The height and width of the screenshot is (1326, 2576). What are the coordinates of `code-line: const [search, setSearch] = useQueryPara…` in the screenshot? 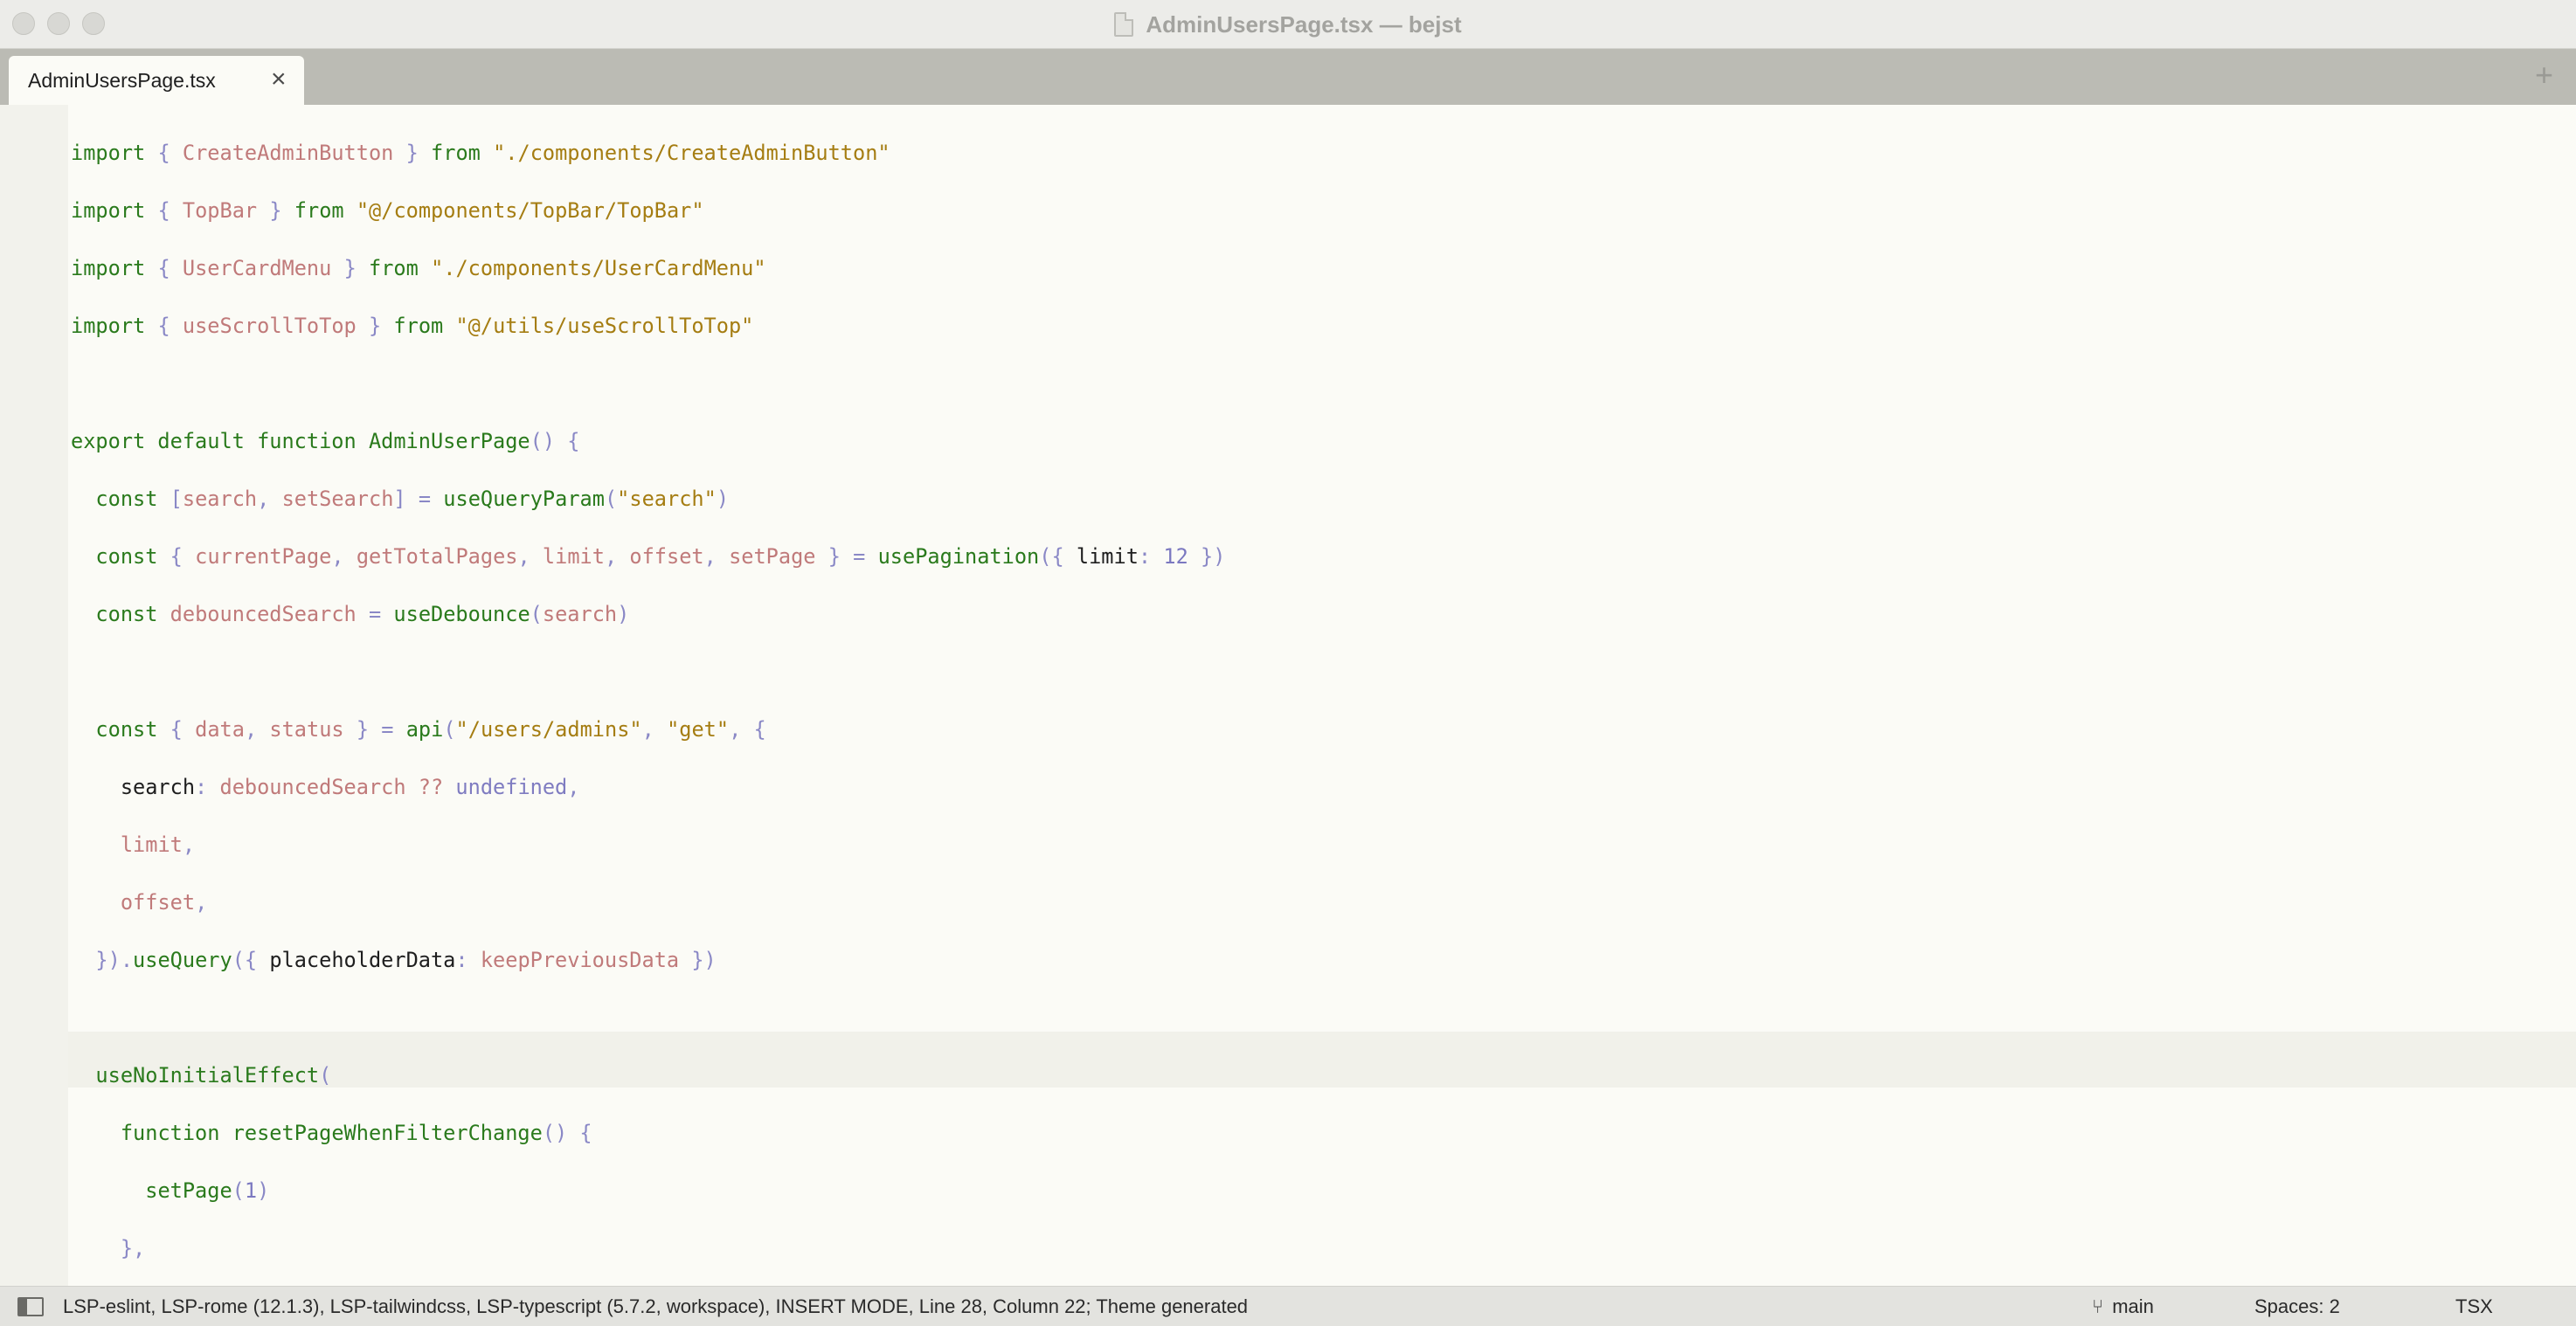 It's located at (648, 499).